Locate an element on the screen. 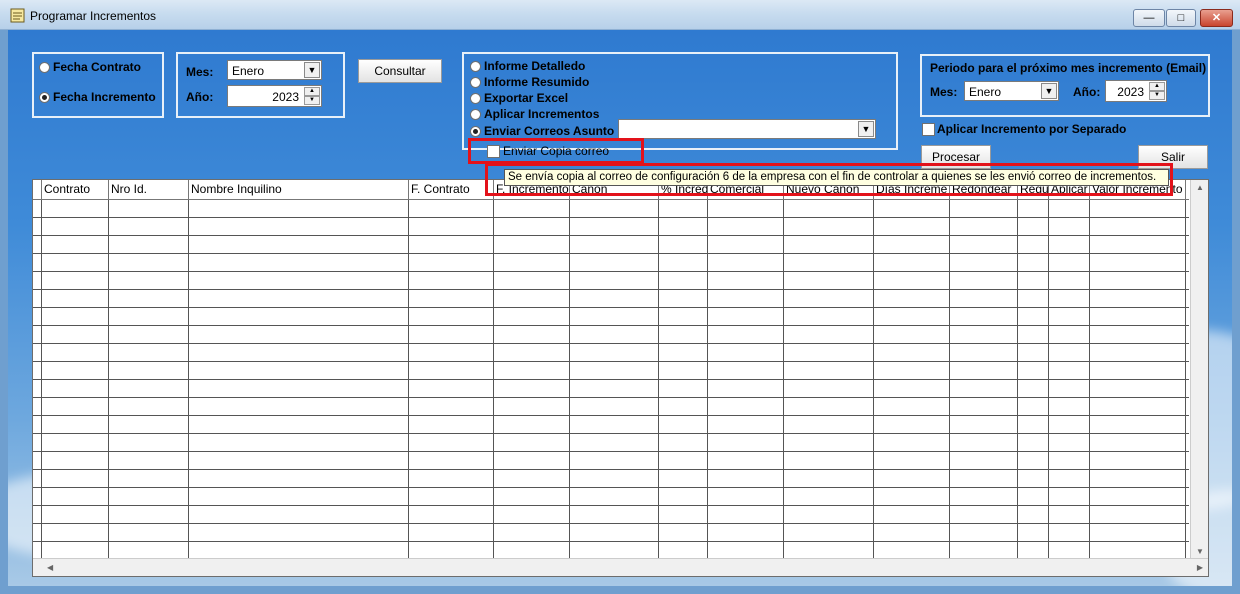 The height and width of the screenshot is (594, 1240). year-spinner: 2023 ▲ ▼ is located at coordinates (274, 96).